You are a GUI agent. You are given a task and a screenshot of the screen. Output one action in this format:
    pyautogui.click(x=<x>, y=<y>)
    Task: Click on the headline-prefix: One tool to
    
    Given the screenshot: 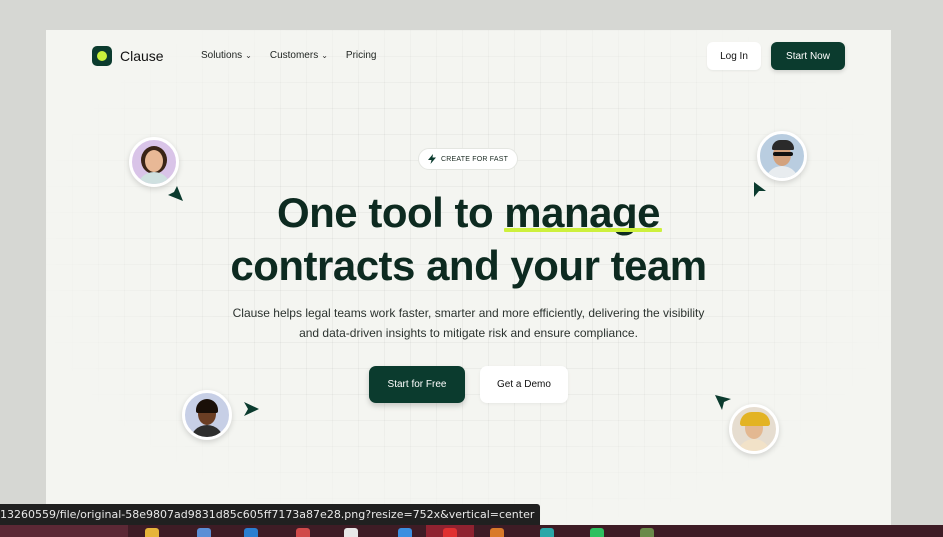 What is the action you would take?
    pyautogui.click(x=390, y=212)
    